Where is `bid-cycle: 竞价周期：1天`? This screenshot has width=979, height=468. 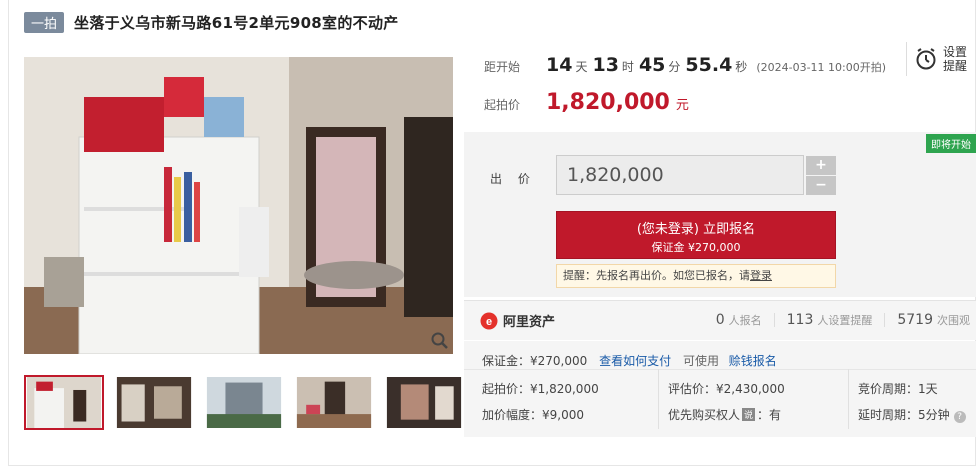 bid-cycle: 竞价周期：1天 is located at coordinates (898, 389).